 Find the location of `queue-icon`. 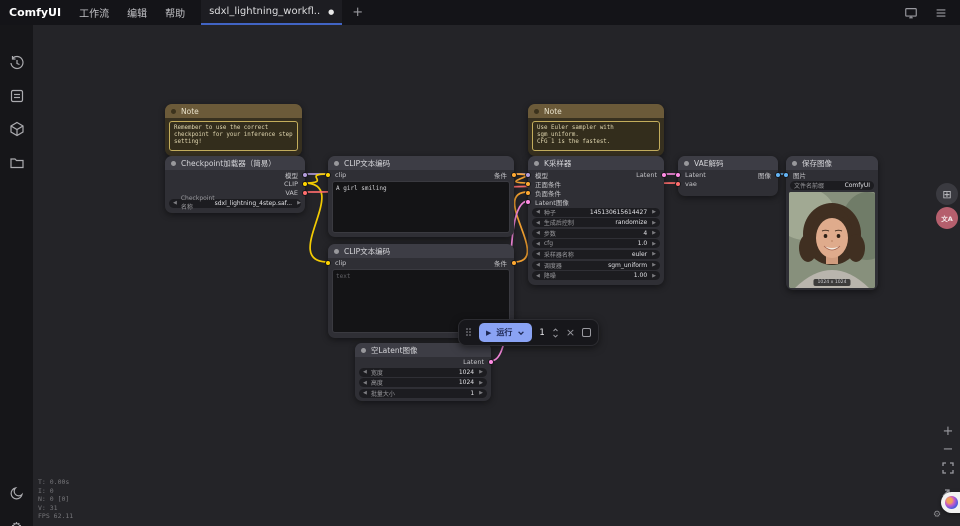

queue-icon is located at coordinates (941, 13).